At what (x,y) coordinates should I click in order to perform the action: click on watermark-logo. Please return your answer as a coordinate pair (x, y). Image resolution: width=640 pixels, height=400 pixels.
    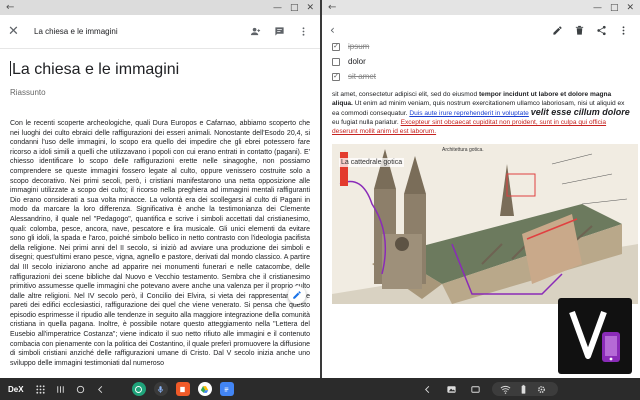
    Looking at the image, I should click on (595, 336).